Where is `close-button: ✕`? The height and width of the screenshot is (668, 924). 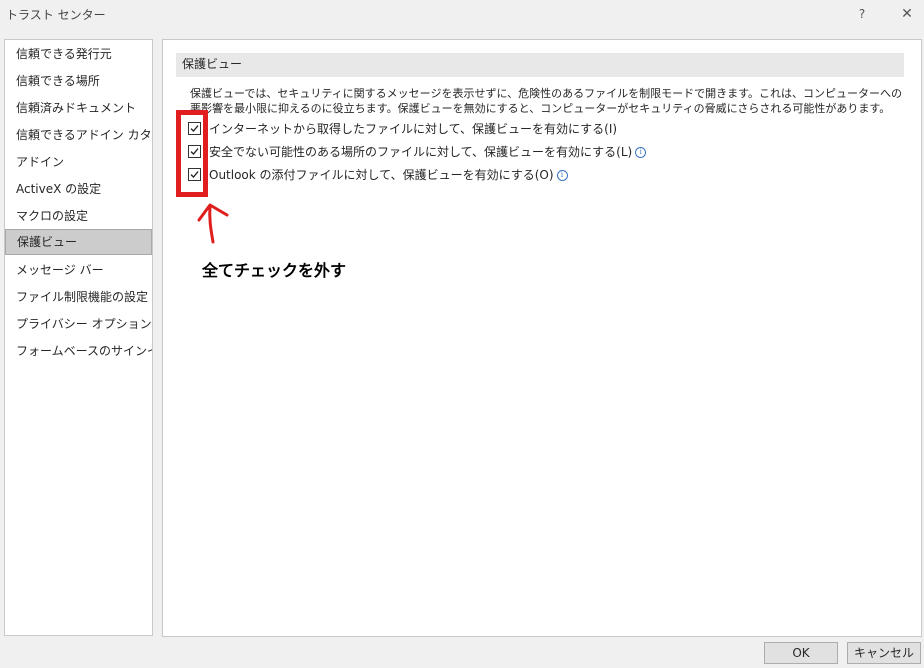 close-button: ✕ is located at coordinates (907, 14).